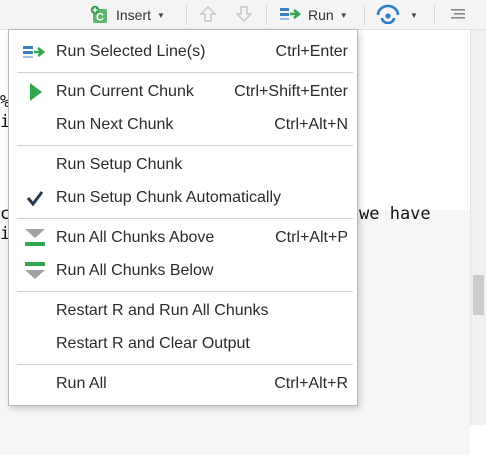 This screenshot has width=486, height=455. I want to click on menu-item-label: Restart R and Run All Chunks, so click(162, 310).